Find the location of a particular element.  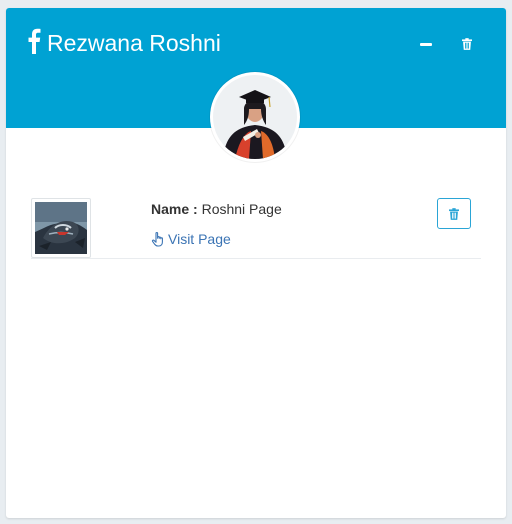

graduation-photo is located at coordinates (255, 117).